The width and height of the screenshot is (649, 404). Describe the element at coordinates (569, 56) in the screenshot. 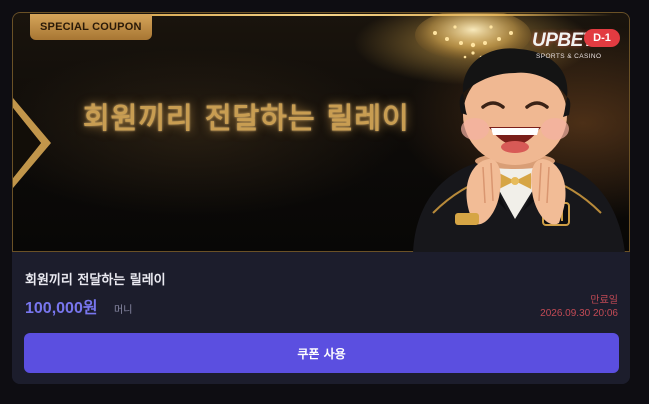

I see `brand-subtitle: SPORTS & CASINO` at that location.